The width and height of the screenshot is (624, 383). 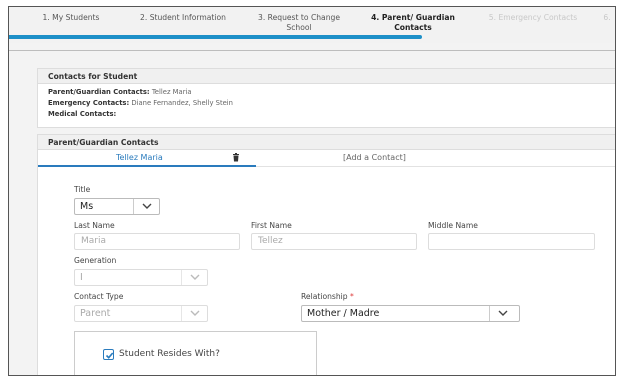 I want to click on progress-bar, so click(x=215, y=37).